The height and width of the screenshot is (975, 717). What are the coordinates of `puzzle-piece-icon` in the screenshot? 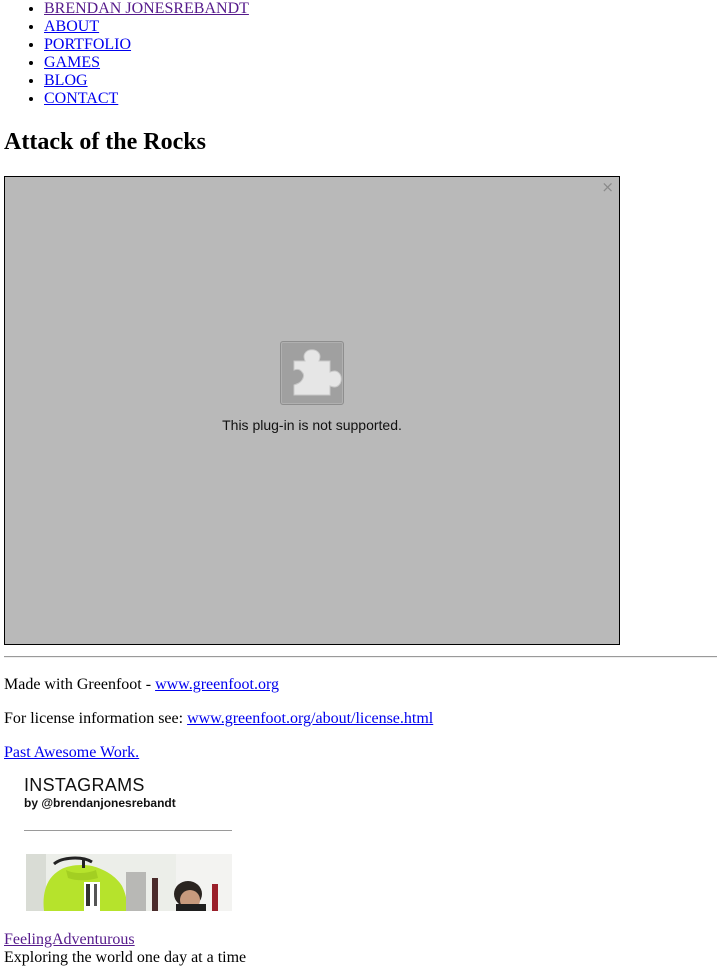 It's located at (312, 373).